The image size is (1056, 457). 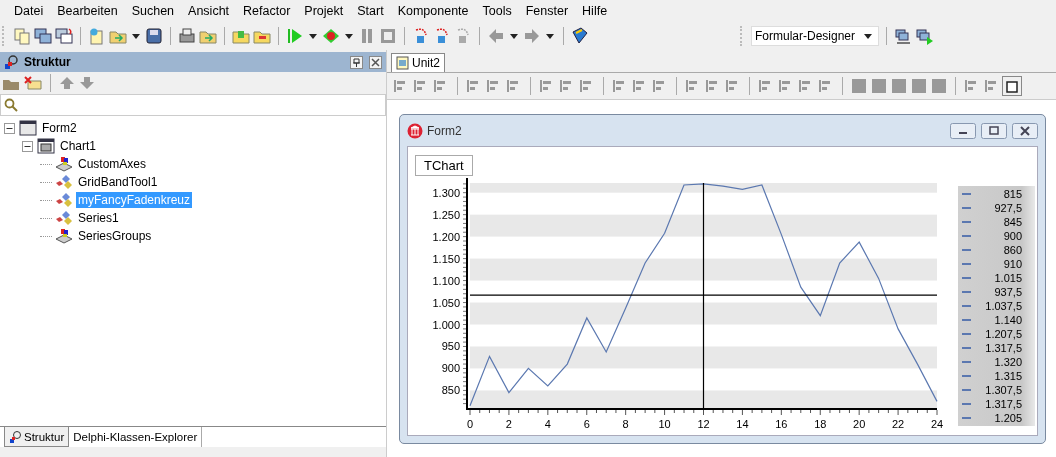 I want to click on frame-icon, so click(x=1012, y=86).